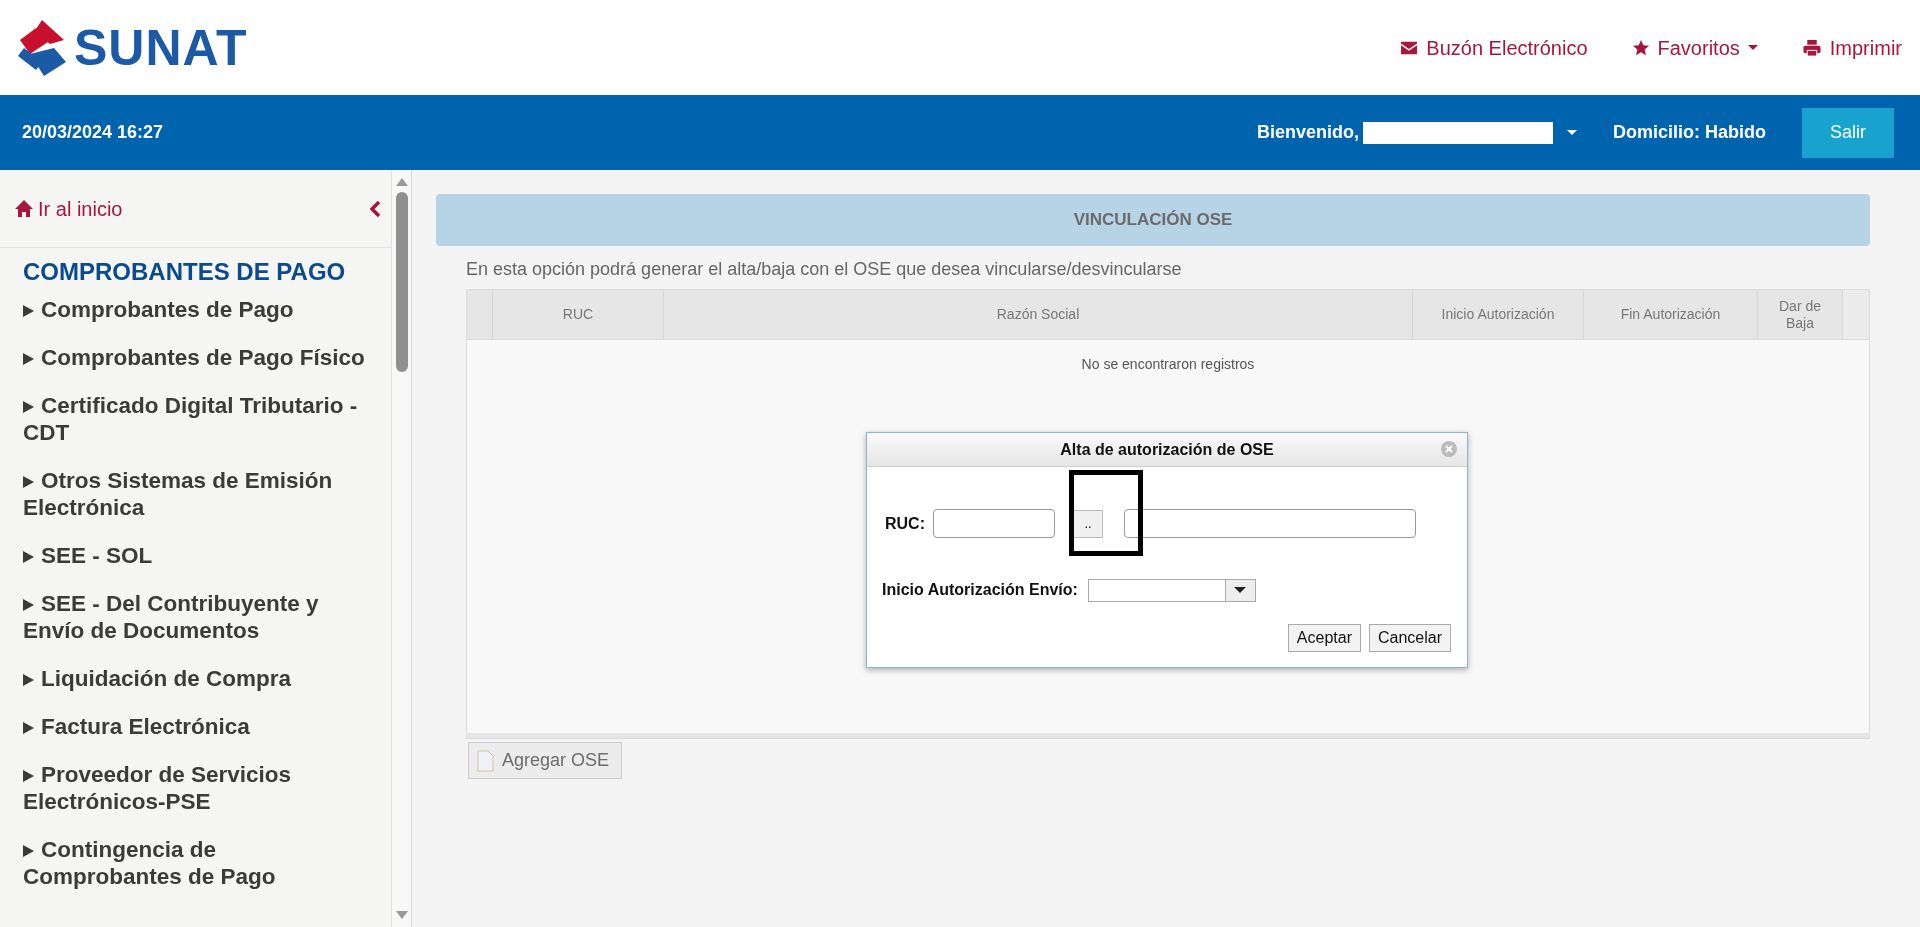 Image resolution: width=1920 pixels, height=927 pixels. What do you see at coordinates (196, 358) in the screenshot?
I see `sidebar-item: Comprobantes de Pago Físico` at bounding box center [196, 358].